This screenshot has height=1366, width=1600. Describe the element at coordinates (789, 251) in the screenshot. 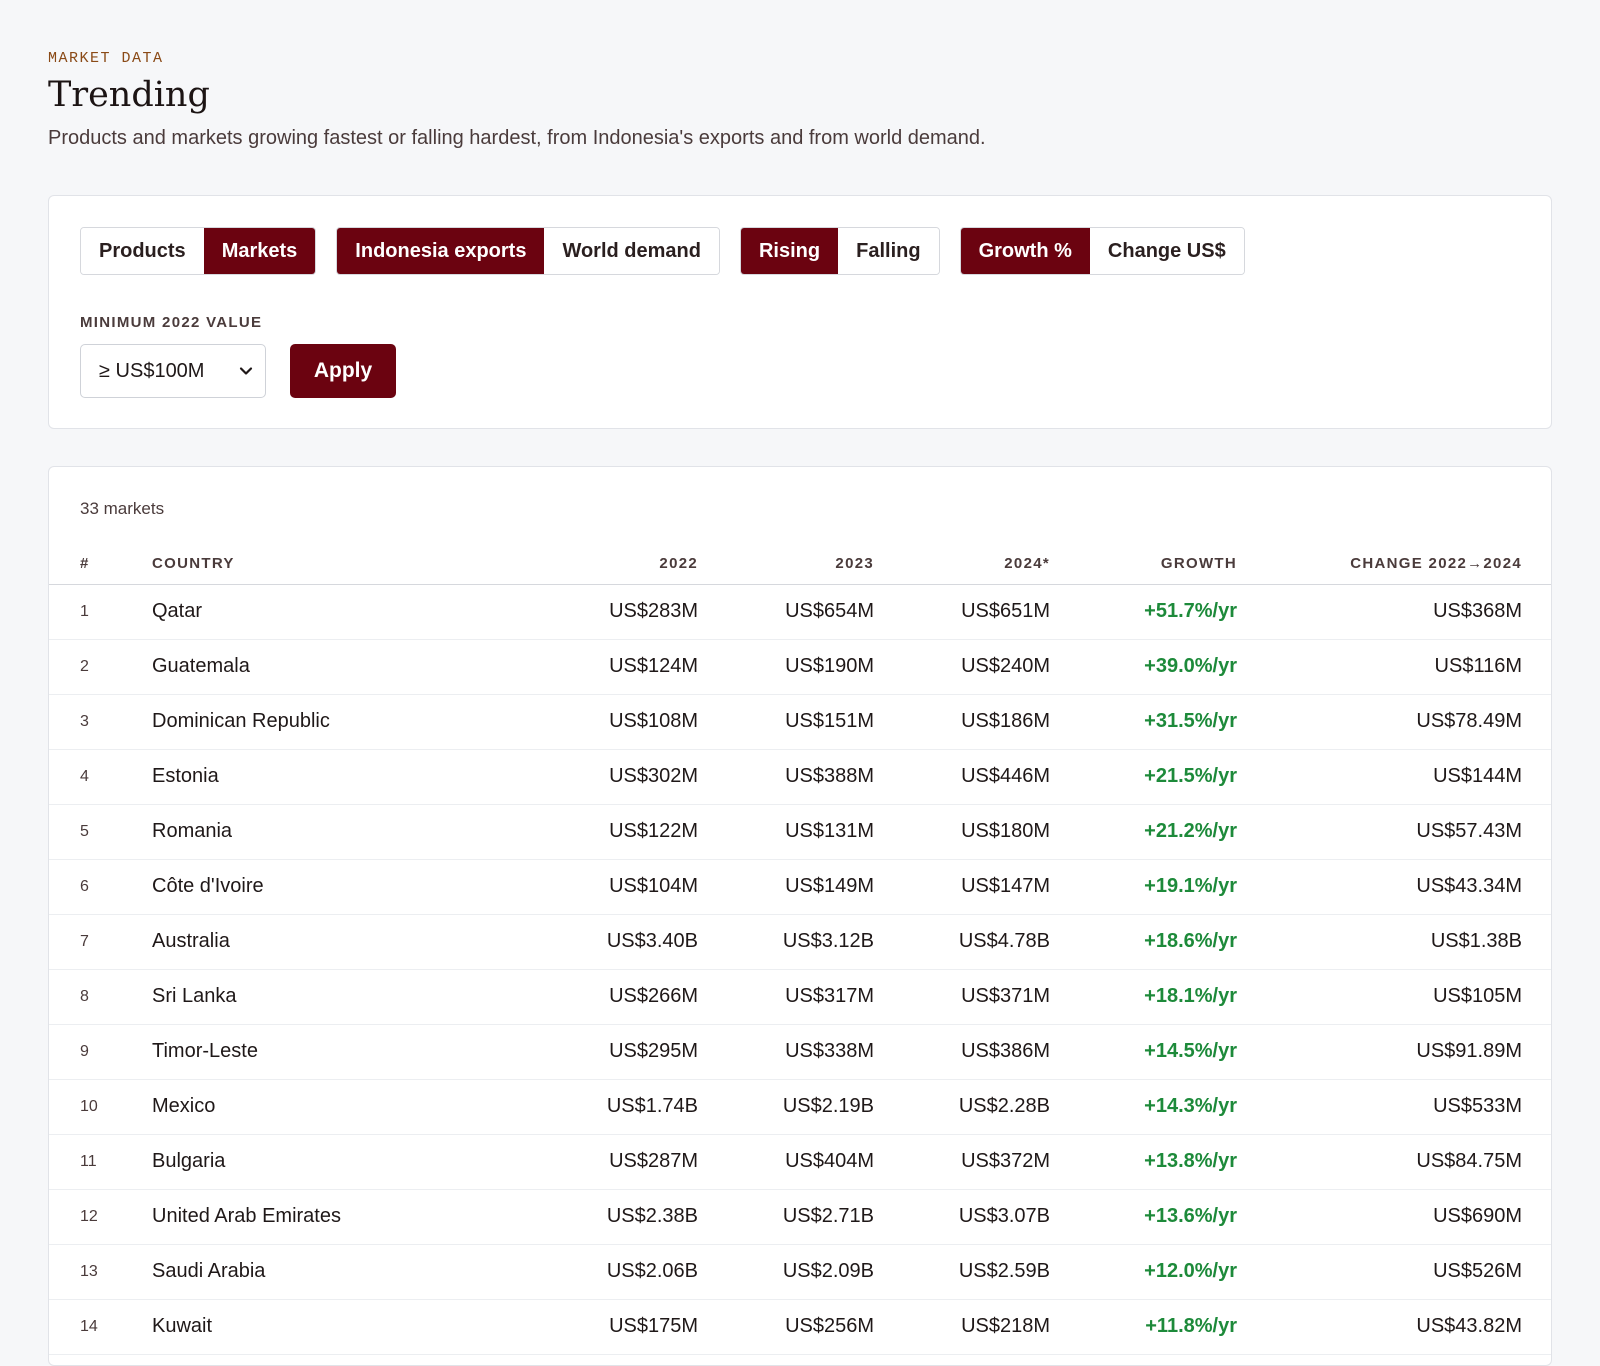

I see `rising-toggle-button: Rising` at that location.